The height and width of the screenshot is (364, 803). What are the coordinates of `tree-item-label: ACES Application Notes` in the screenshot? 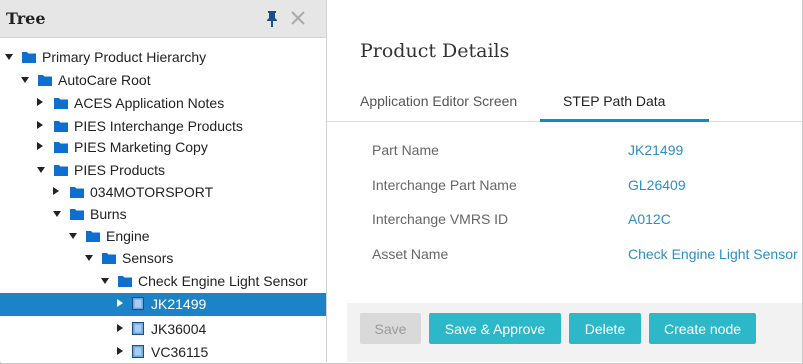 It's located at (149, 103).